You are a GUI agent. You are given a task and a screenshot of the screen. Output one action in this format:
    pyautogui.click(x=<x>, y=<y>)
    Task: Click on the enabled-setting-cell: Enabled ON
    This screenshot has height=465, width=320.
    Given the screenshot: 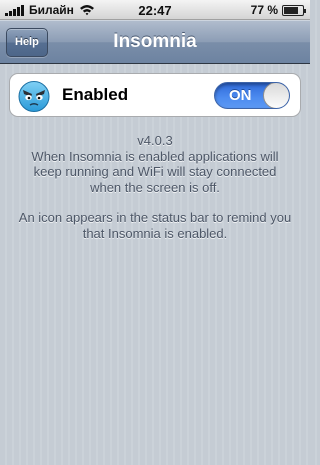 What is the action you would take?
    pyautogui.click(x=155, y=95)
    